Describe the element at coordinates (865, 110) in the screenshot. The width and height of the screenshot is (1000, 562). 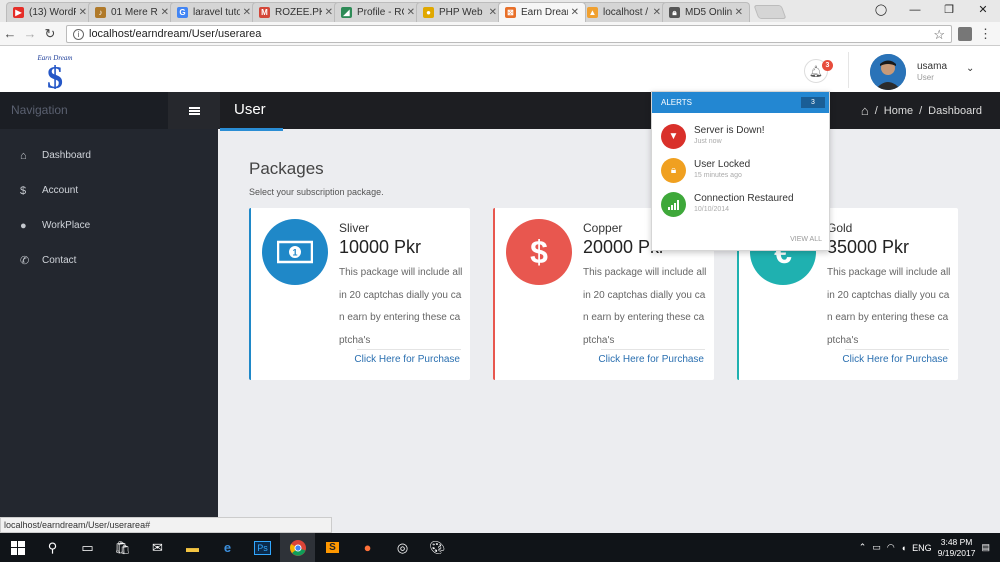
I see `home-icon: ⌂` at that location.